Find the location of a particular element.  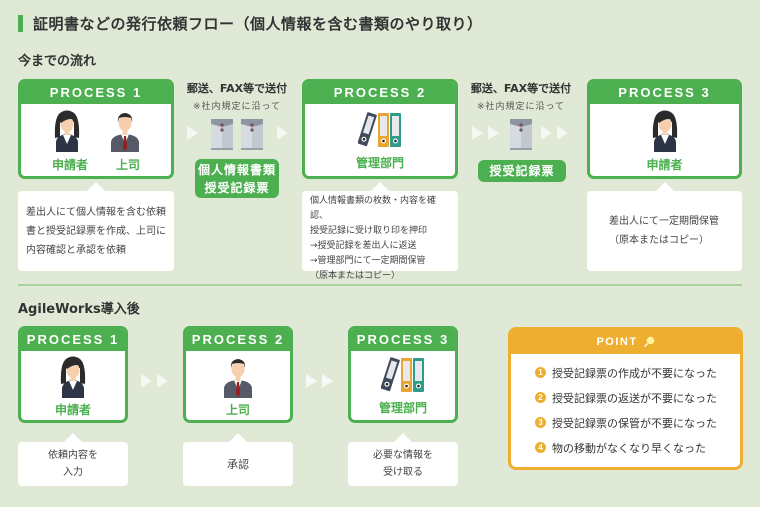

lightbulb-icon is located at coordinates (648, 341).